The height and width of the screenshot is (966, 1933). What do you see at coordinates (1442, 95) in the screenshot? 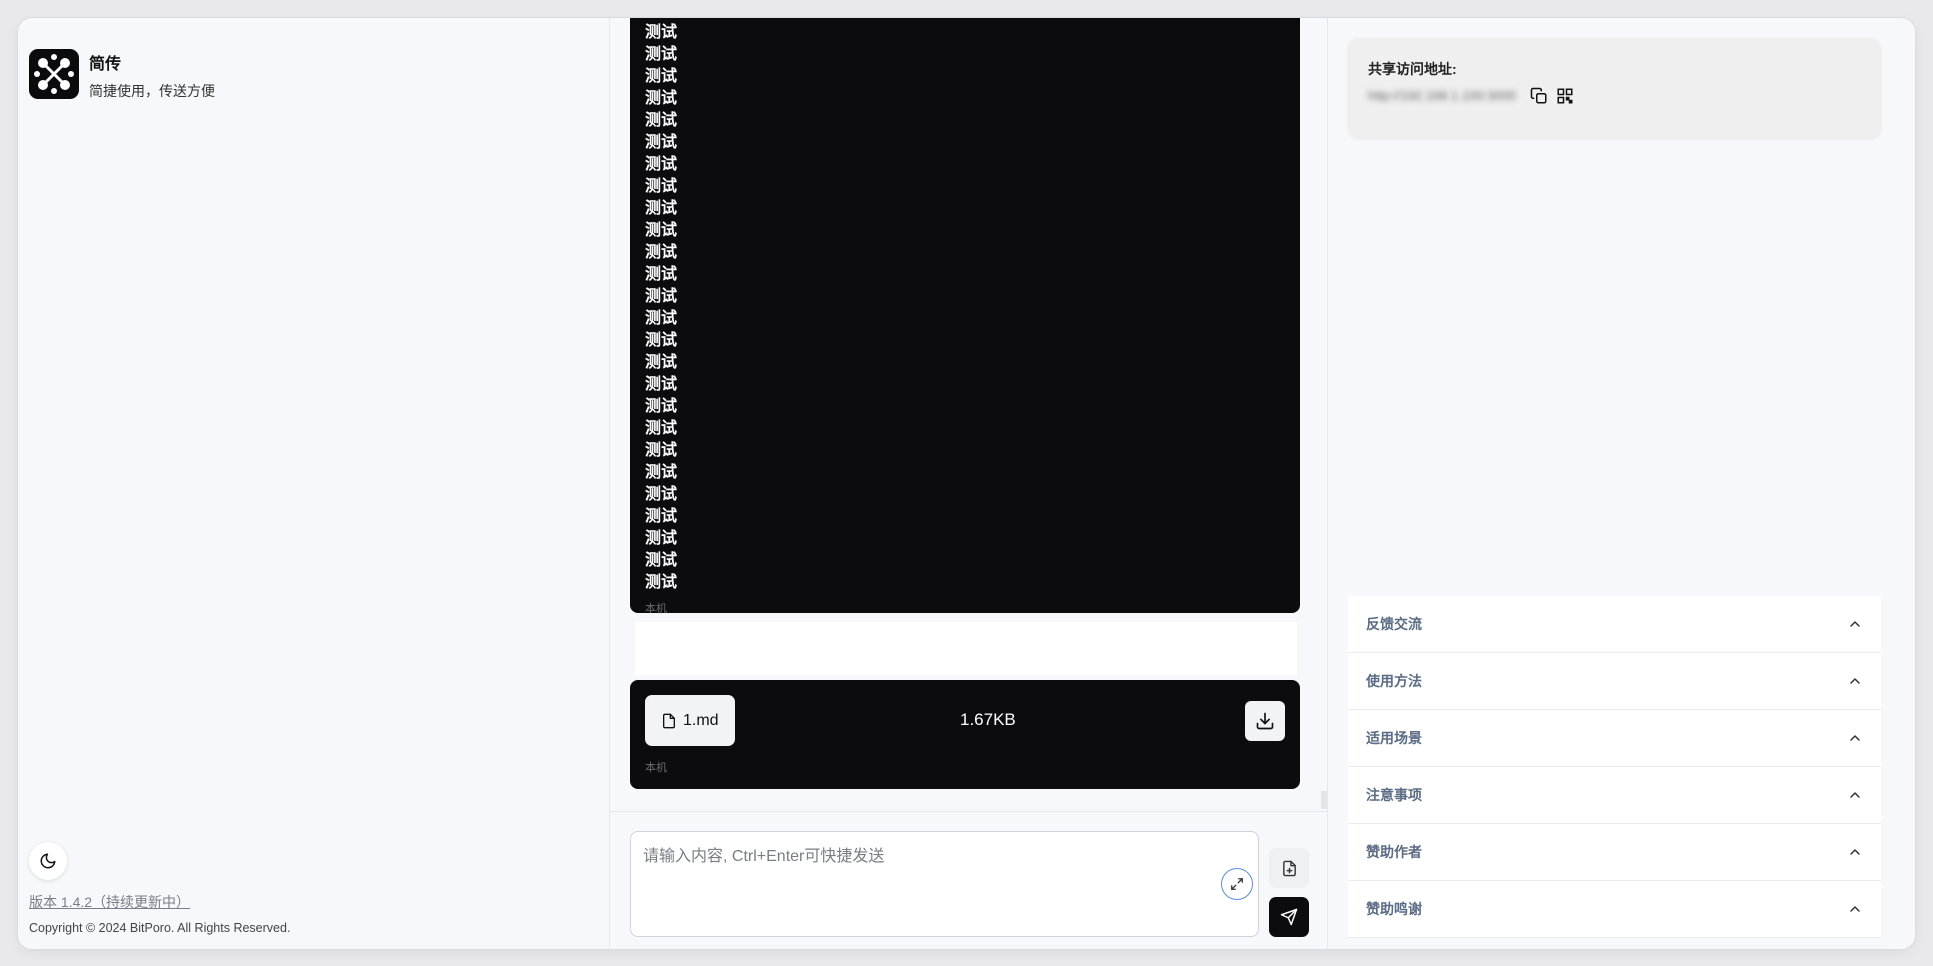
I see `share-url: http://192.168.1.100:3000` at bounding box center [1442, 95].